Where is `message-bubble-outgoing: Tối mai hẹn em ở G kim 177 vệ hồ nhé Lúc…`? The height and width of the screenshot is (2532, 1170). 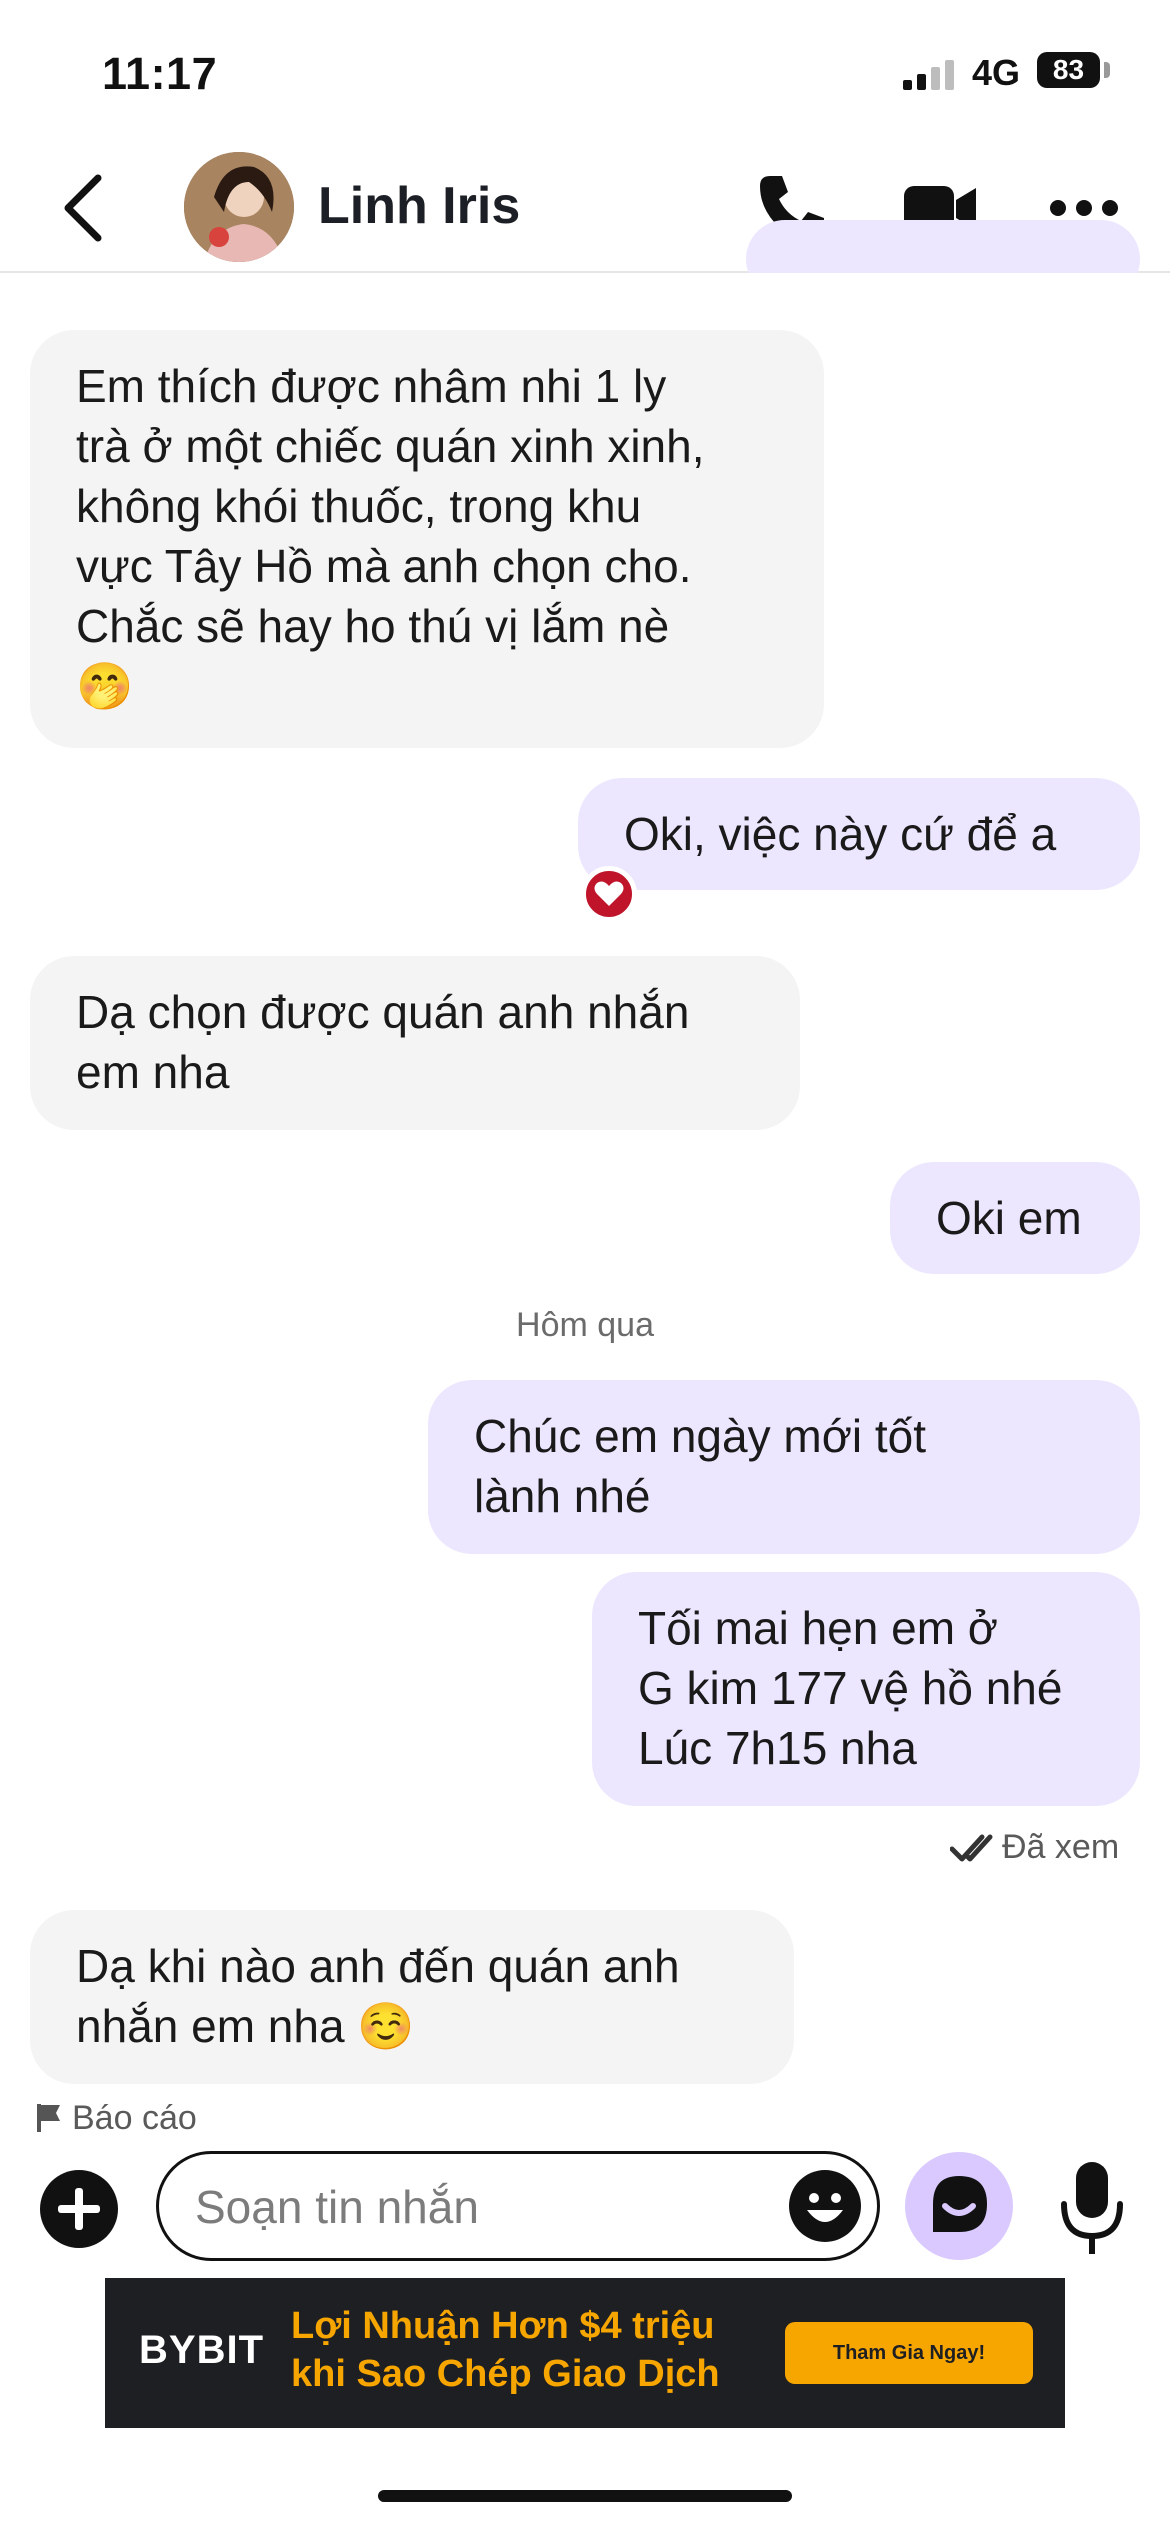
message-bubble-outgoing: Tối mai hẹn em ở G kim 177 vệ hồ nhé Lúc… is located at coordinates (866, 1689).